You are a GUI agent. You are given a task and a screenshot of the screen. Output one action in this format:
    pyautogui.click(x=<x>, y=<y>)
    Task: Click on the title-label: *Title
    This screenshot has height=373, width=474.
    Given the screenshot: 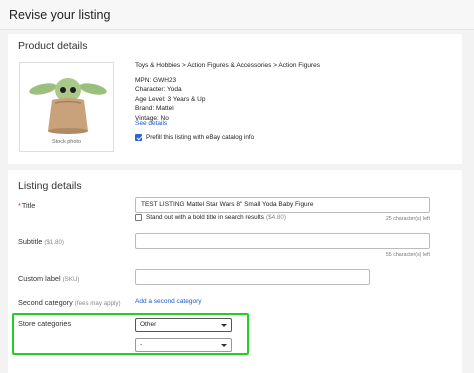 What is the action you would take?
    pyautogui.click(x=26, y=205)
    